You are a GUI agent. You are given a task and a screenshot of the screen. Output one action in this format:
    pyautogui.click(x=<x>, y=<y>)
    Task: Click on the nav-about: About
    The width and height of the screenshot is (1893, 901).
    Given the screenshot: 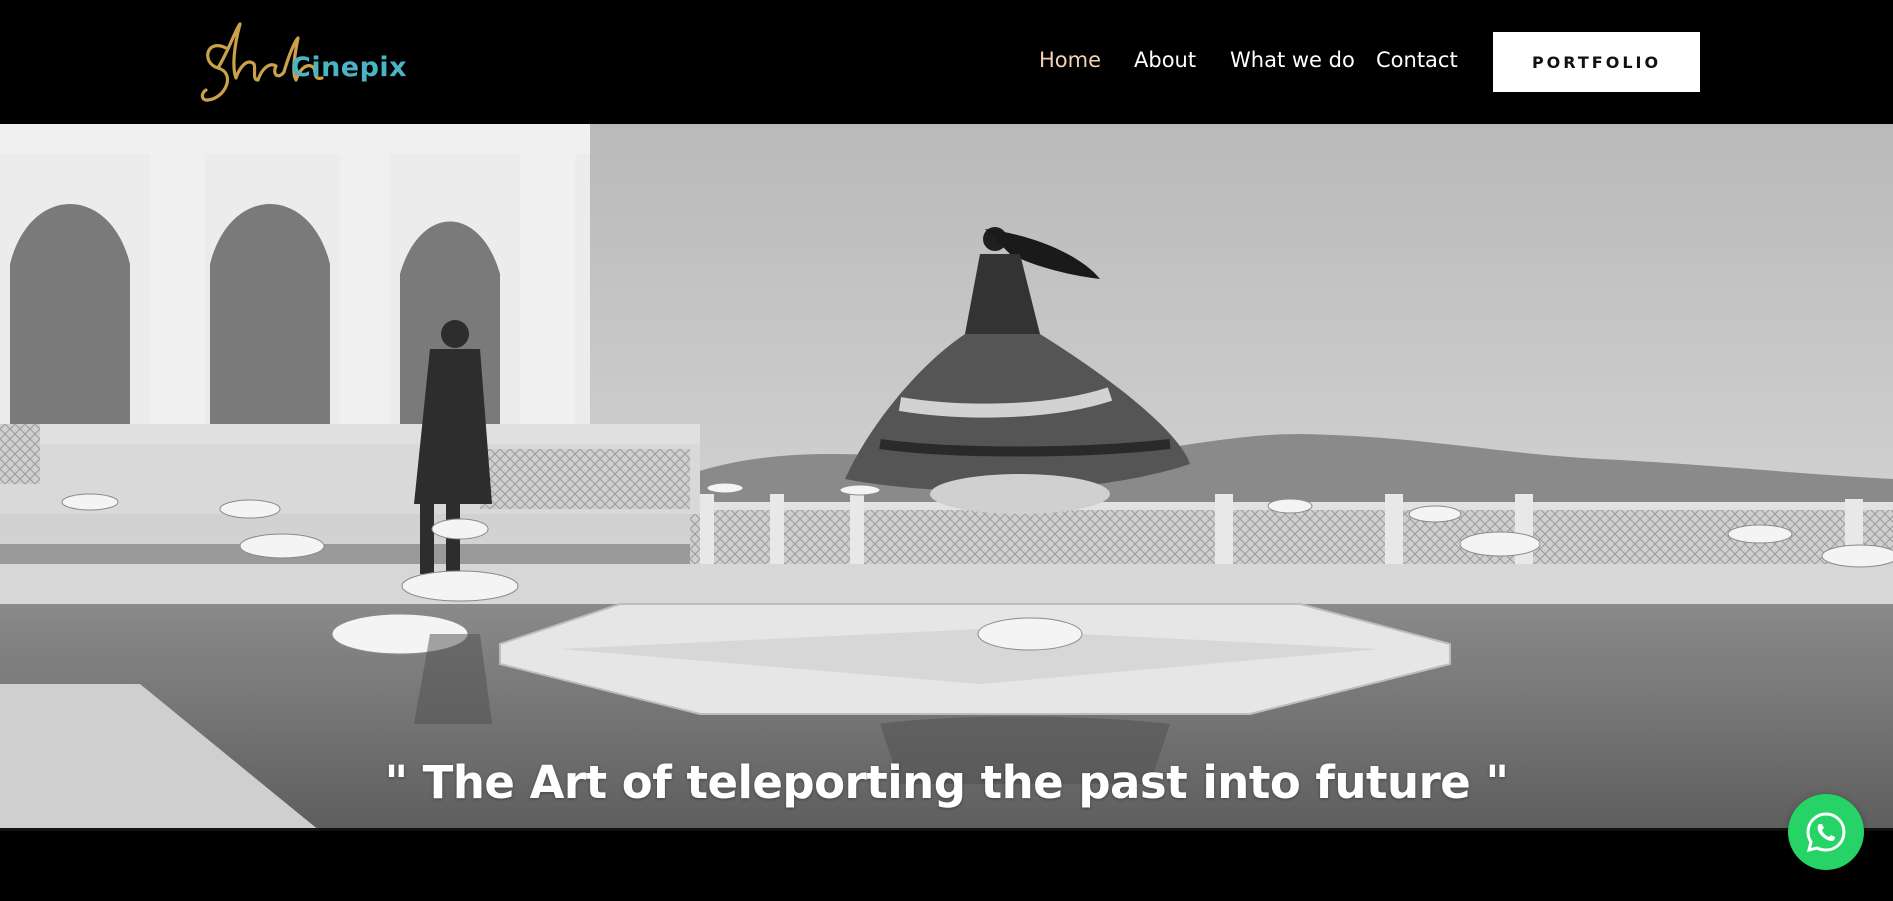 What is the action you would take?
    pyautogui.click(x=1165, y=60)
    